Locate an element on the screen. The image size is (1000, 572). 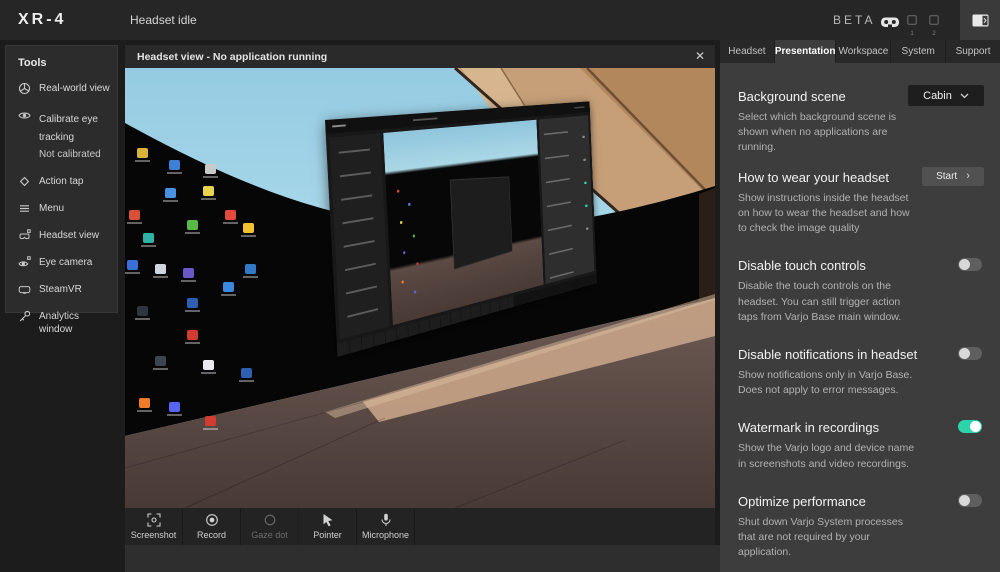
eye-icon is located at coordinates (24, 115).